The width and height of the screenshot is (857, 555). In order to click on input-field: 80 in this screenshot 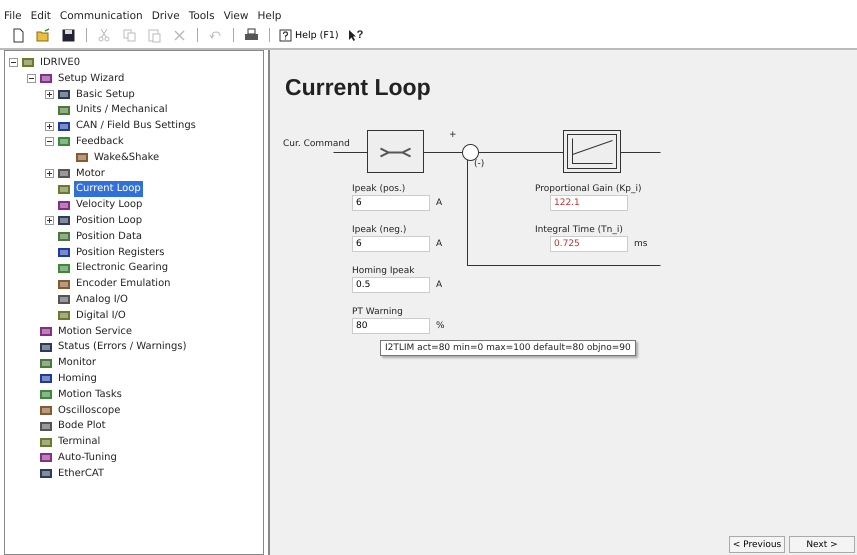, I will do `click(391, 326)`.